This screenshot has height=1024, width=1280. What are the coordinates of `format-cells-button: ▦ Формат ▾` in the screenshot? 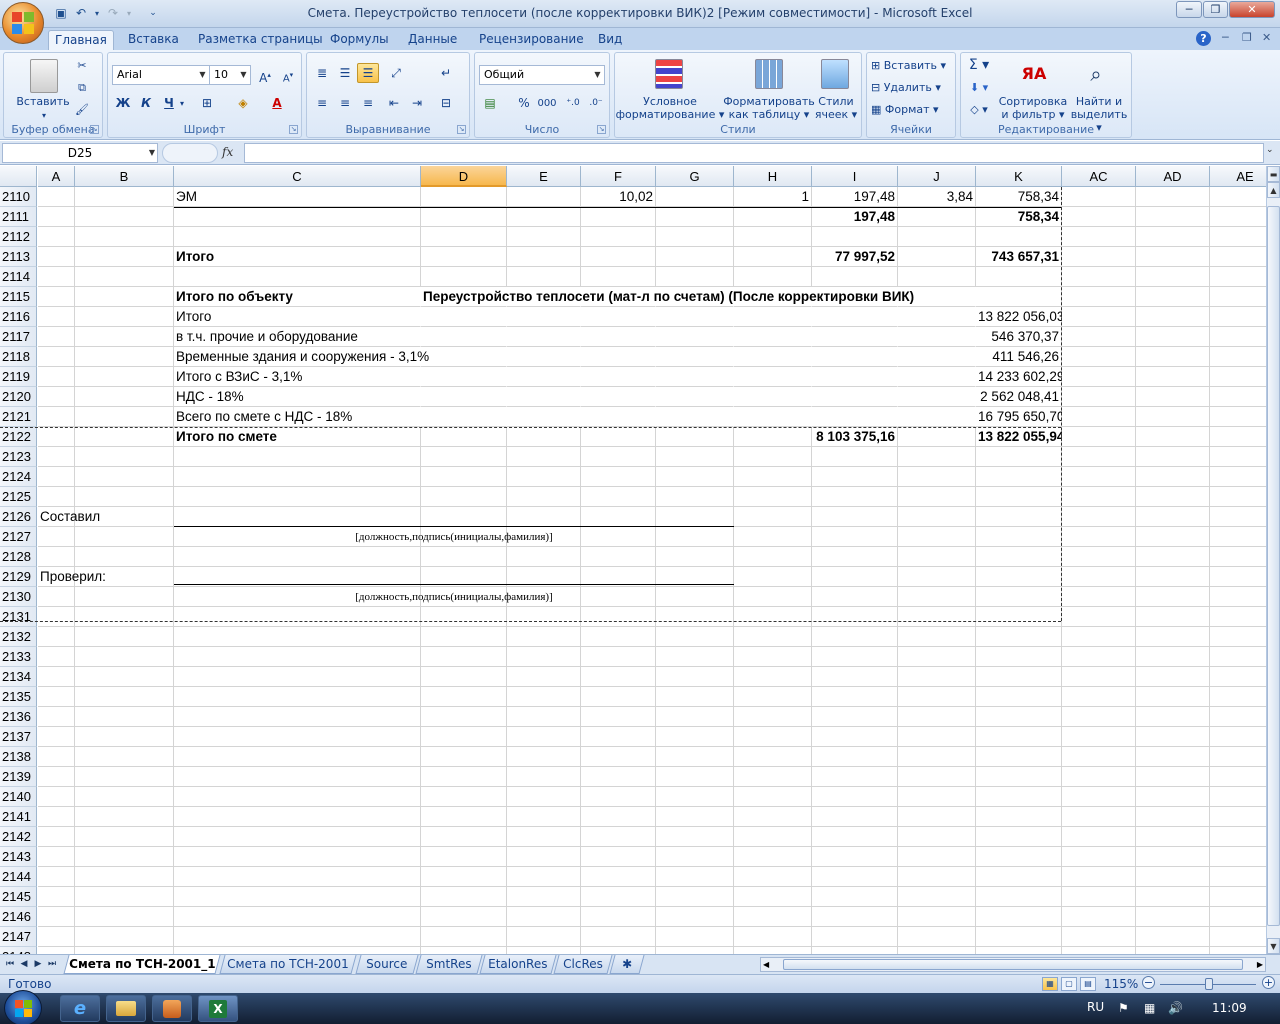 It's located at (912, 109).